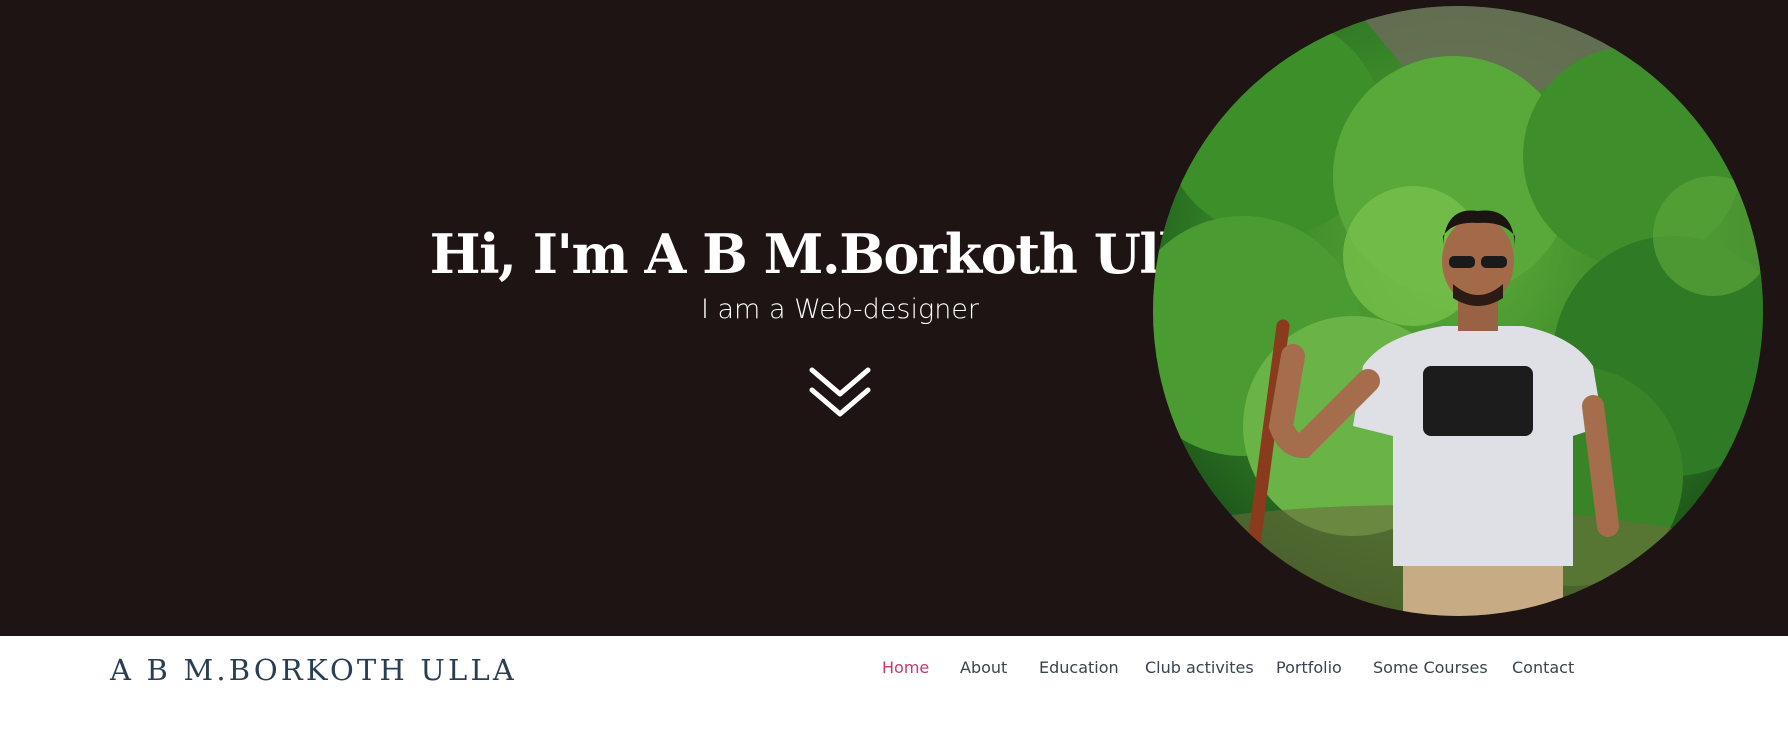  What do you see at coordinates (1543, 670) in the screenshot?
I see `nav-item-contact: Contact` at bounding box center [1543, 670].